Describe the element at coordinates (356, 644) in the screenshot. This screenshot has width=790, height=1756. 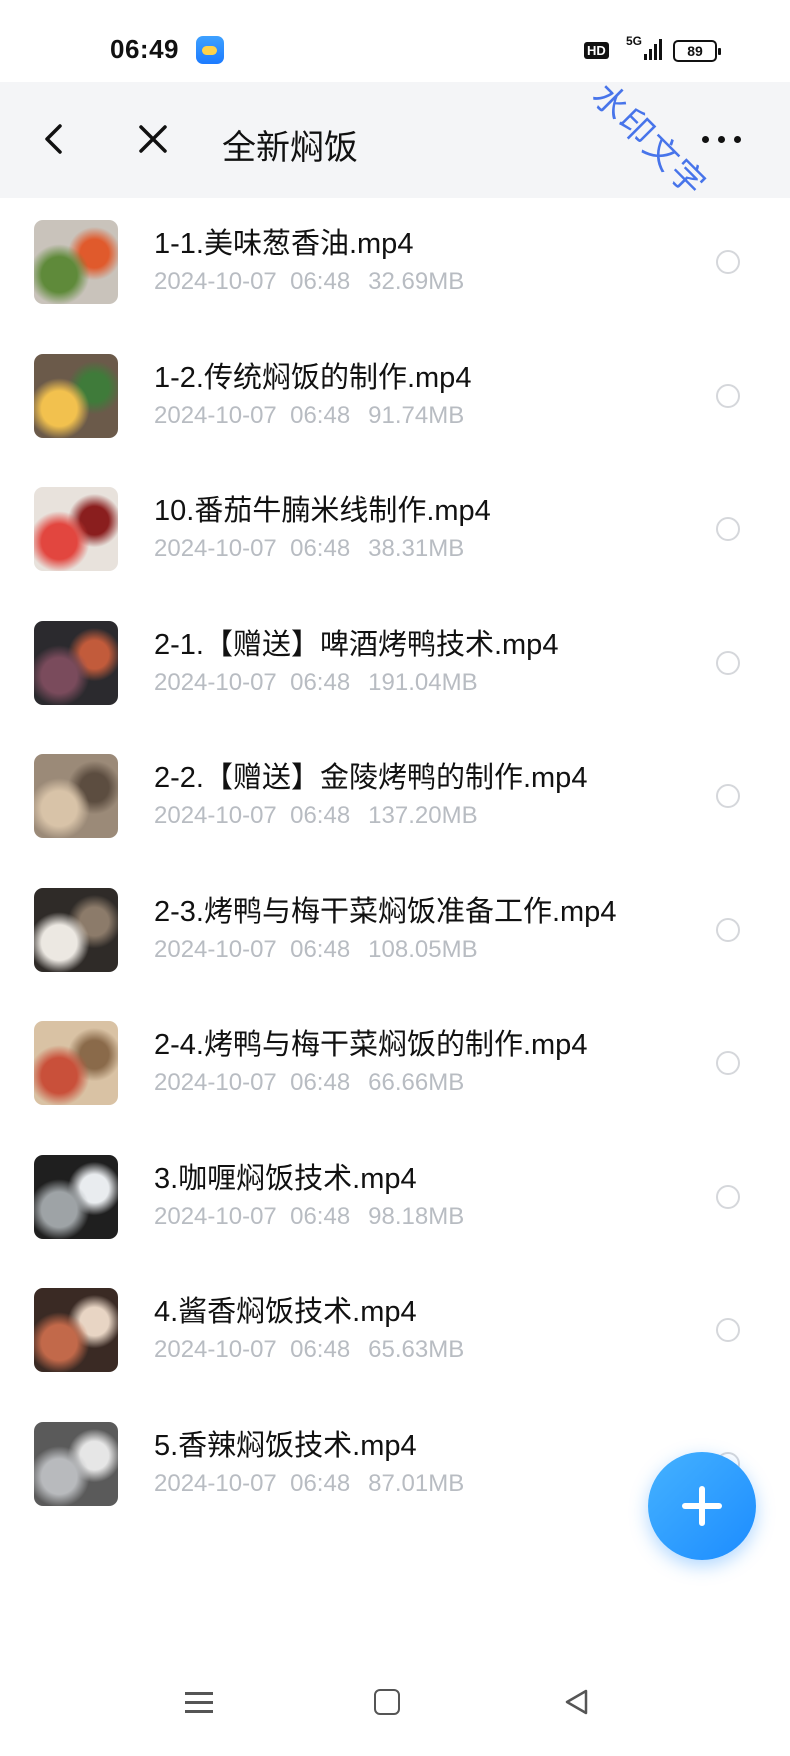
I see `file-name: 2-1.【赠送】啤酒烤鸭技术.mp4` at that location.